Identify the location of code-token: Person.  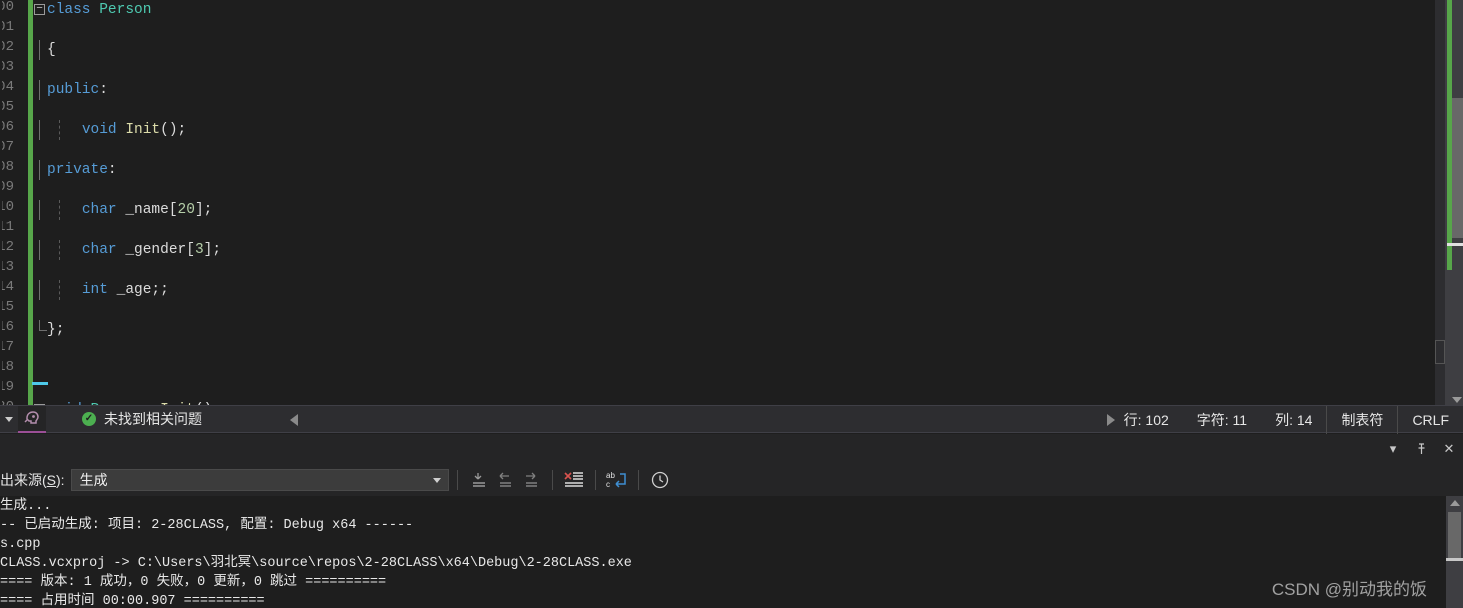
(125, 10).